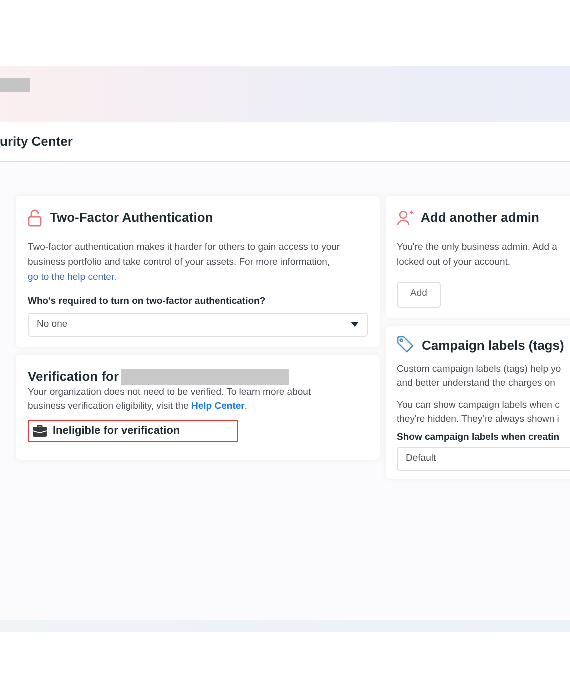  Describe the element at coordinates (198, 324) in the screenshot. I see `requirement-dropdown: No one` at that location.